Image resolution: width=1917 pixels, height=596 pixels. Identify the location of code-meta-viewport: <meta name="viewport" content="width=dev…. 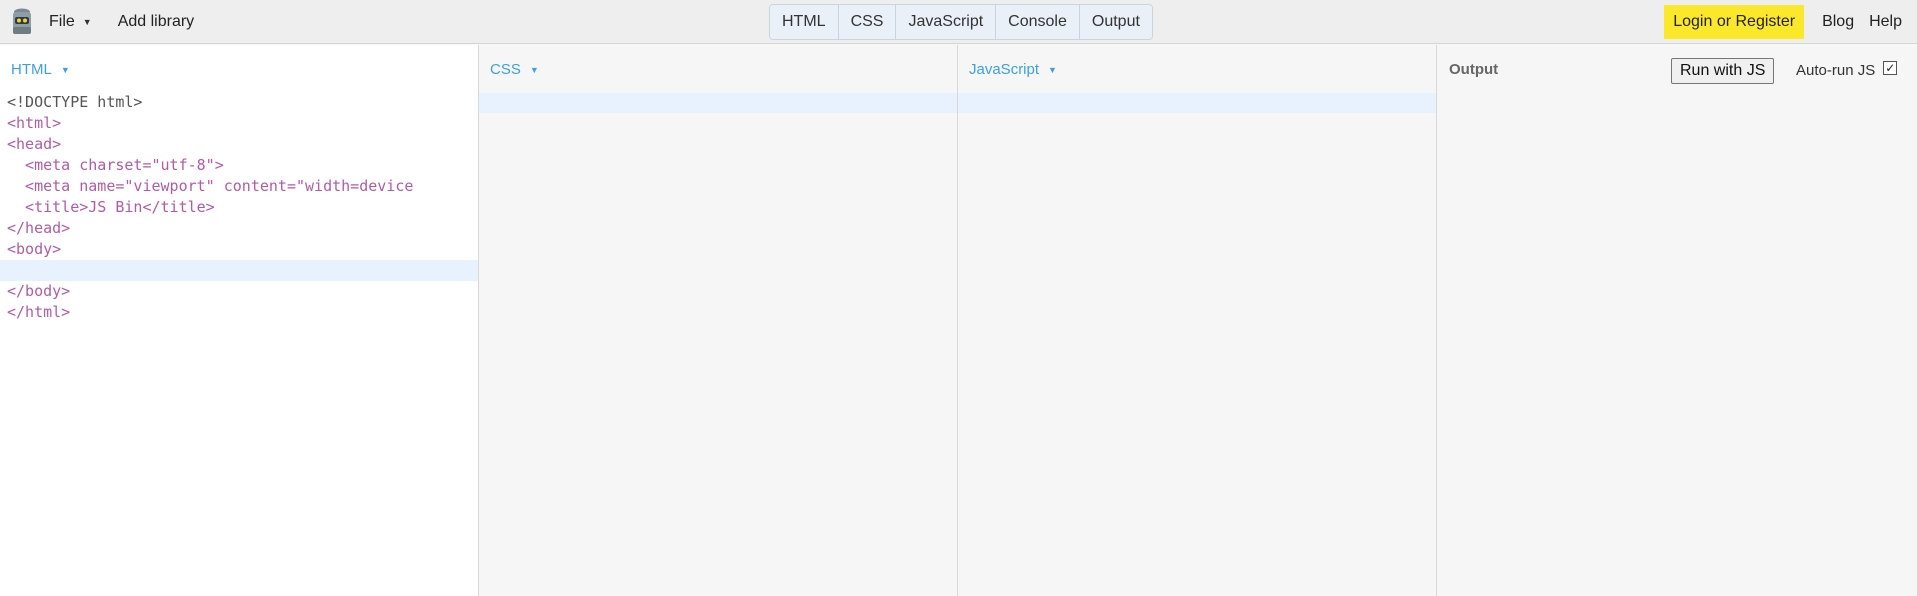
(210, 186).